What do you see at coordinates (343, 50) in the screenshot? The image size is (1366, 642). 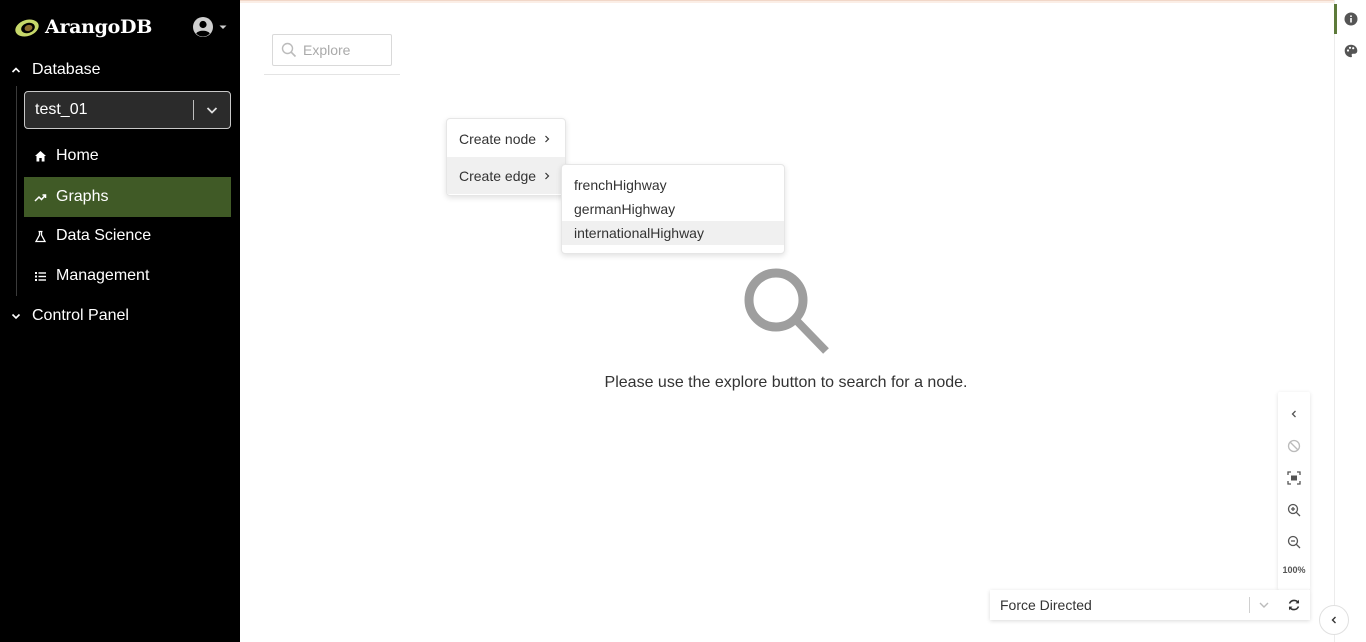 I see `explore-search-input` at bounding box center [343, 50].